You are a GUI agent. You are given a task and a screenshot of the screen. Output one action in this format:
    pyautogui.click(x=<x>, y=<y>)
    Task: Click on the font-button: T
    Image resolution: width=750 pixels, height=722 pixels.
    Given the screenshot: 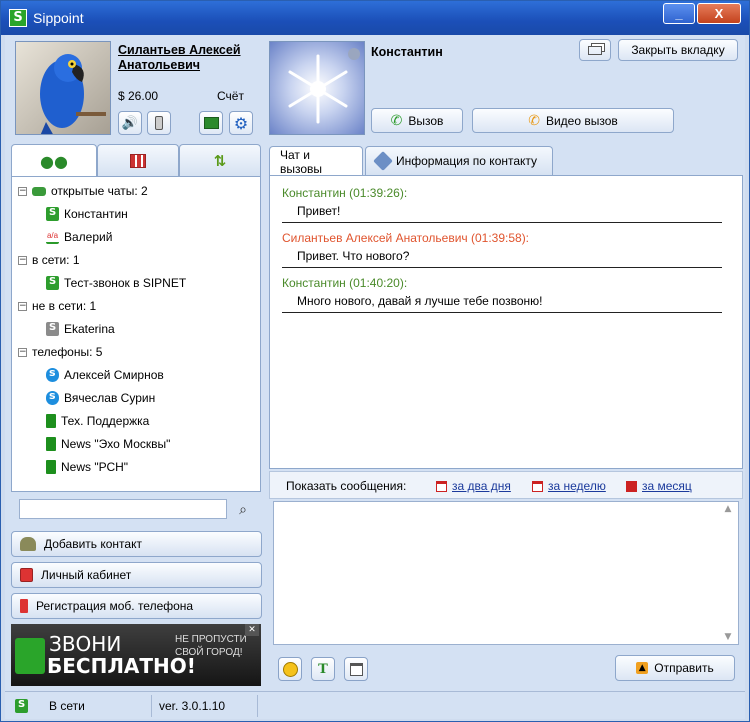 What is the action you would take?
    pyautogui.click(x=323, y=669)
    